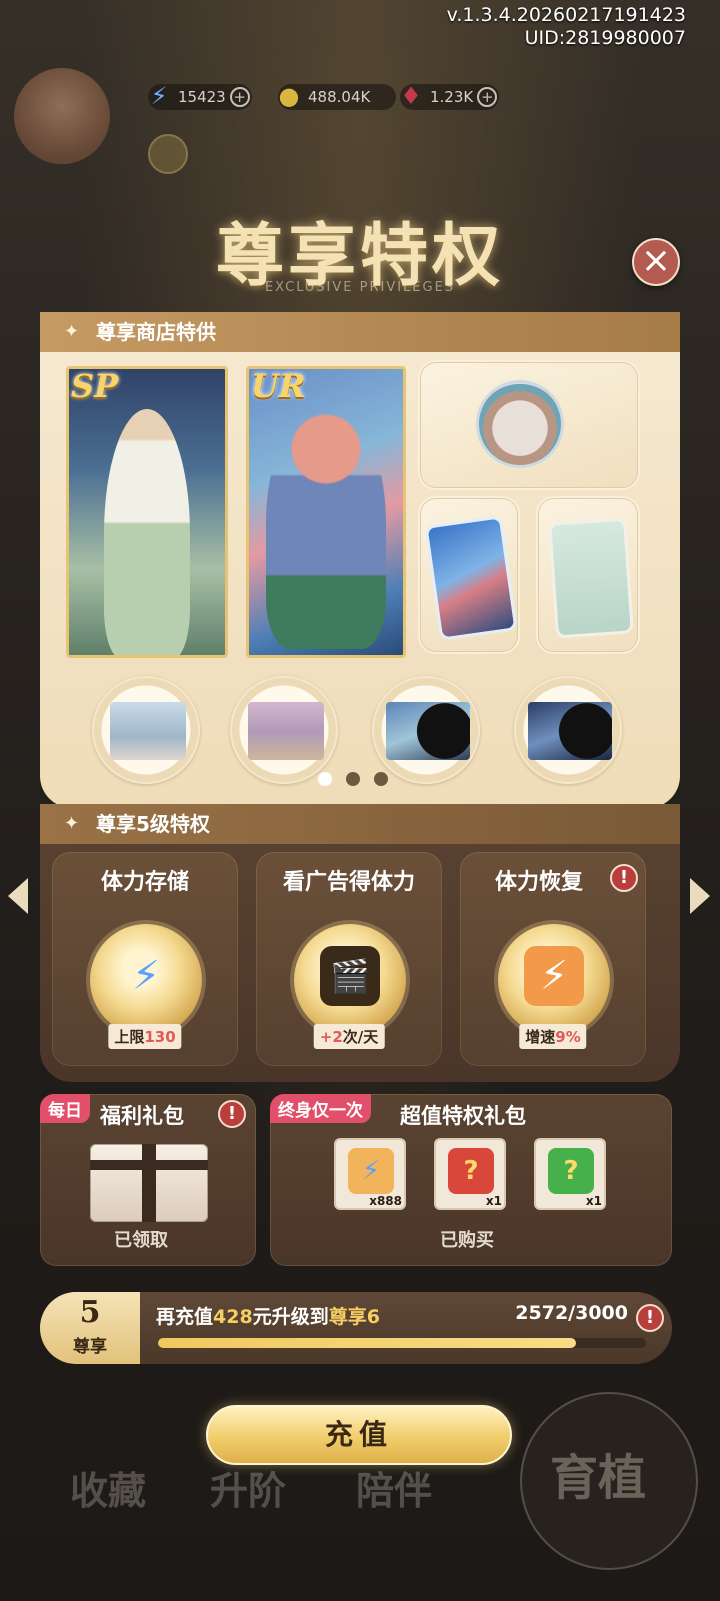 The image size is (720, 1601). What do you see at coordinates (571, 1171) in the screenshot?
I see `green-dice-icon: ?` at bounding box center [571, 1171].